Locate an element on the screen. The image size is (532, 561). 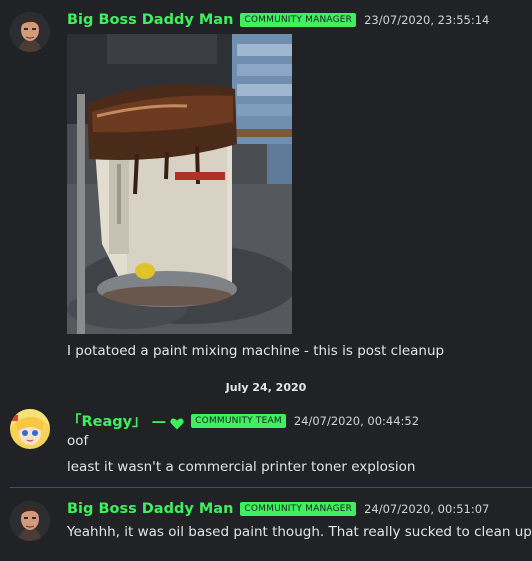
new-messages-separator is located at coordinates (271, 487).